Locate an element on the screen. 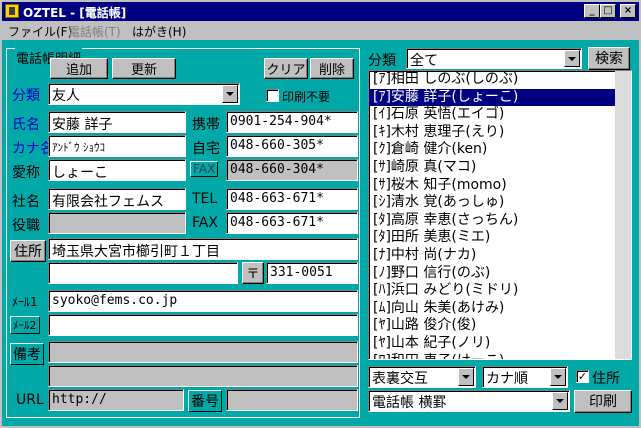 Image resolution: width=641 pixels, height=428 pixels. format-value: 電話帳 横罫 is located at coordinates (409, 403).